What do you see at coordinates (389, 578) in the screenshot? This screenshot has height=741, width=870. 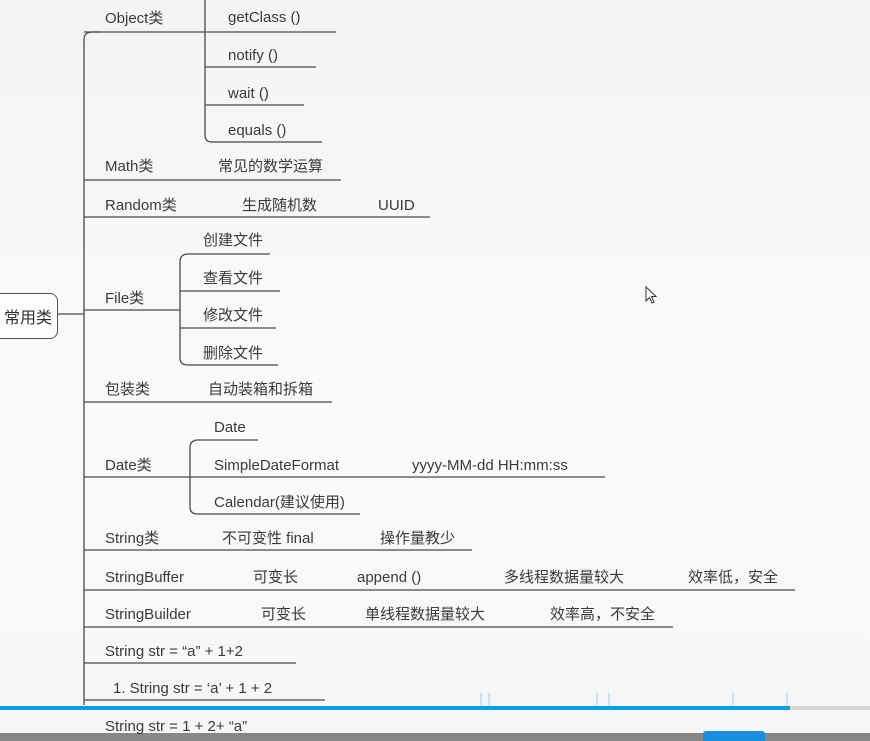 I see `node-sbuf-append: append ()` at bounding box center [389, 578].